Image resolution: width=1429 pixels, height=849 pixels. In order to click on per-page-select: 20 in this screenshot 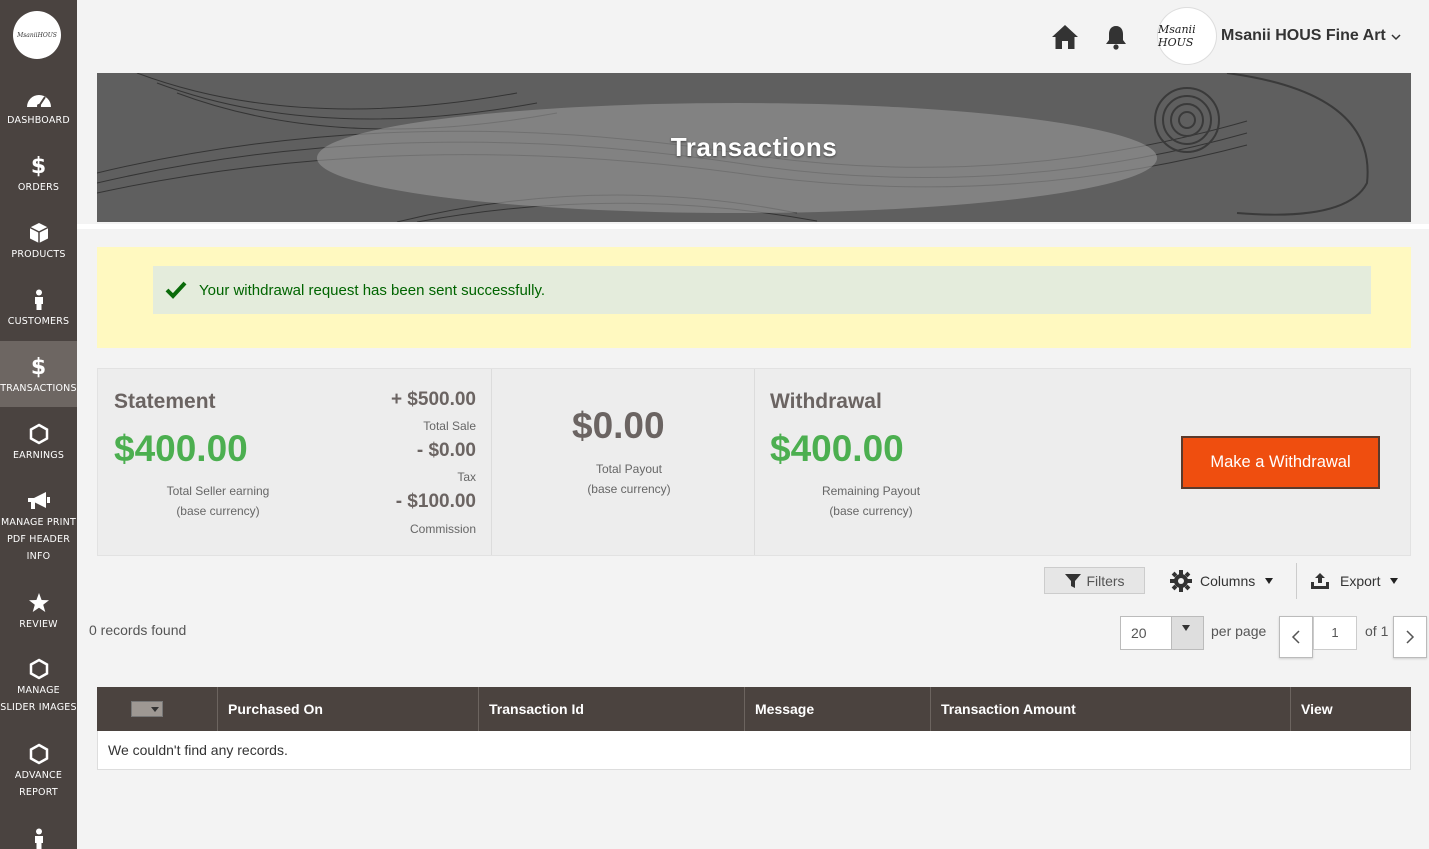, I will do `click(1162, 633)`.